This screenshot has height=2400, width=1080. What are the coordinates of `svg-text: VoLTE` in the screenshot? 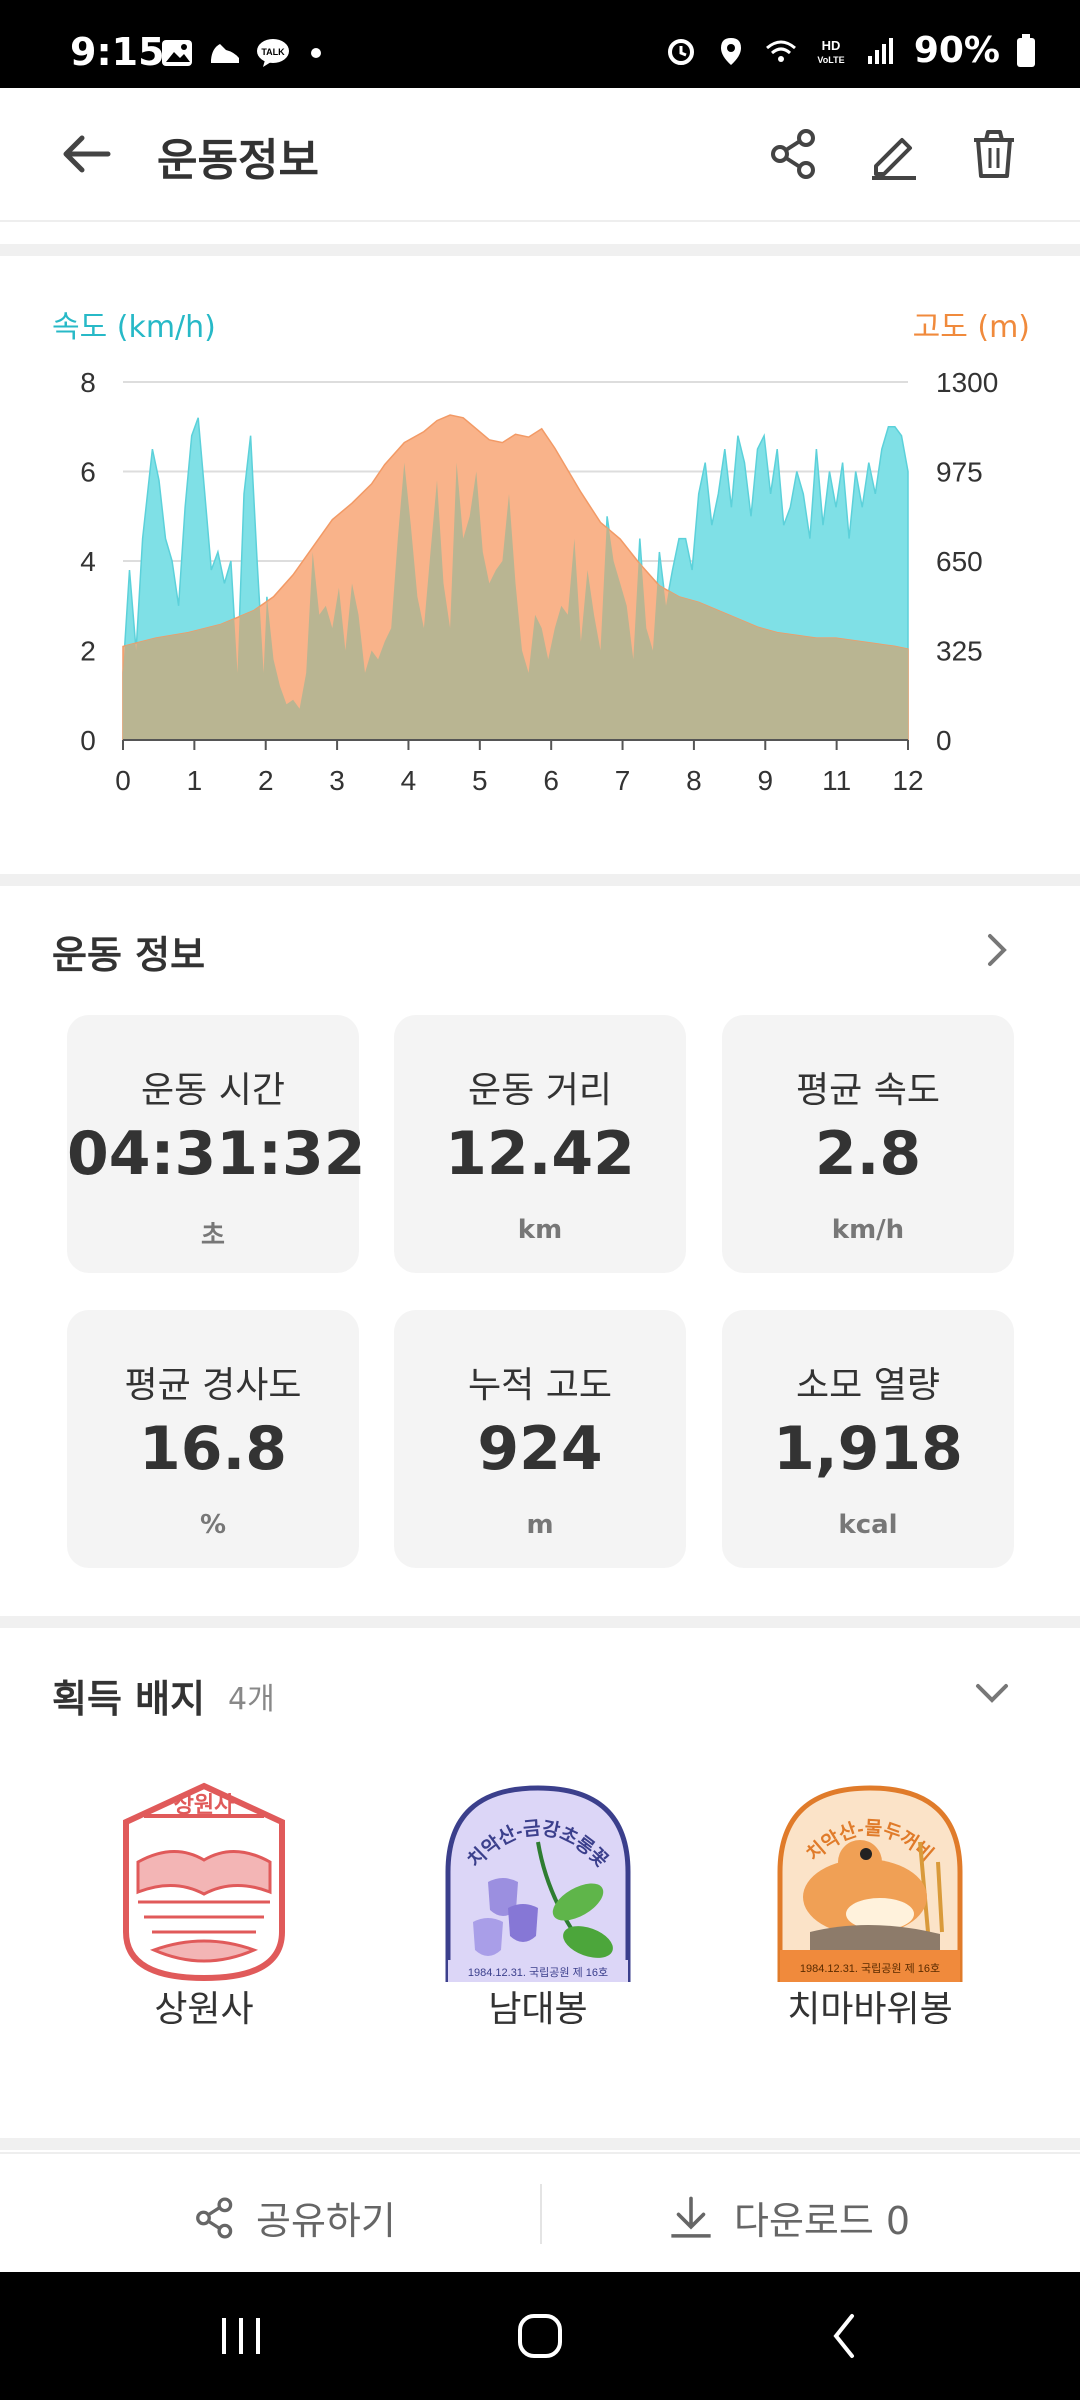 It's located at (830, 60).